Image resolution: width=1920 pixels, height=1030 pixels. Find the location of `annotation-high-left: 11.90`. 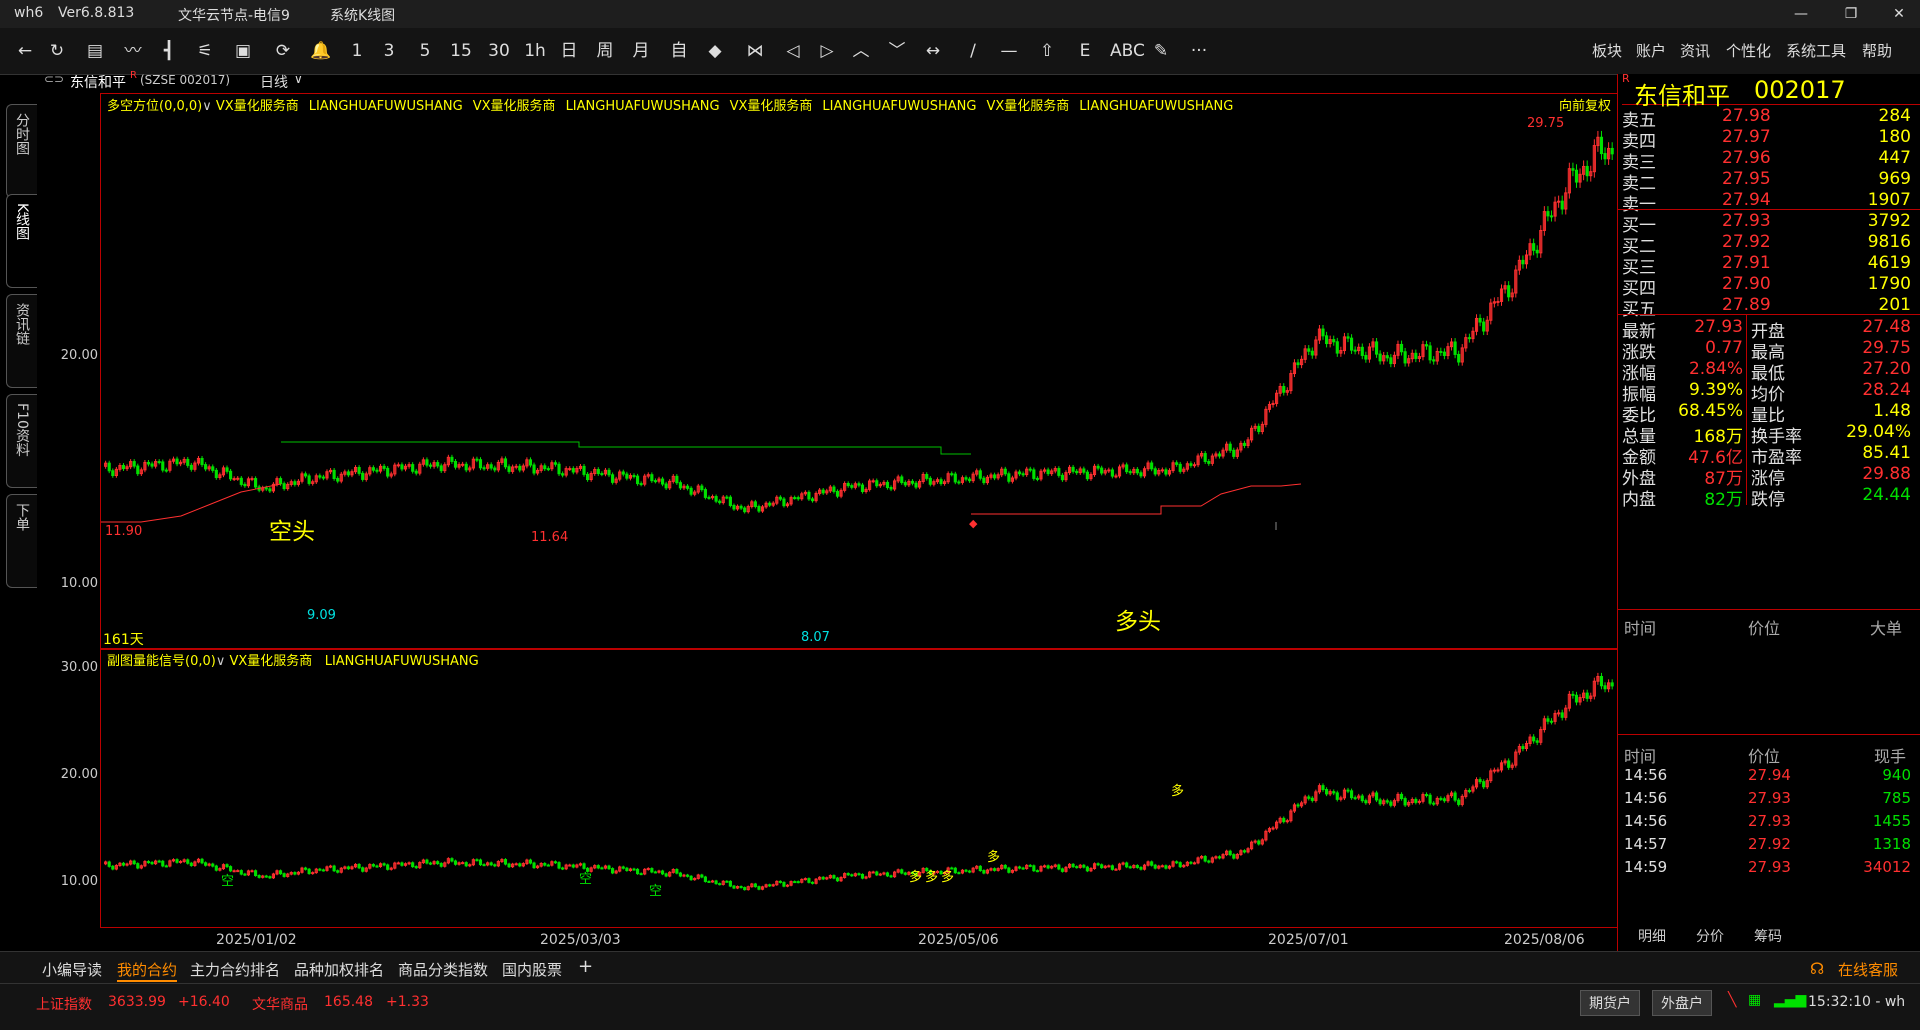

annotation-high-left: 11.90 is located at coordinates (124, 531).